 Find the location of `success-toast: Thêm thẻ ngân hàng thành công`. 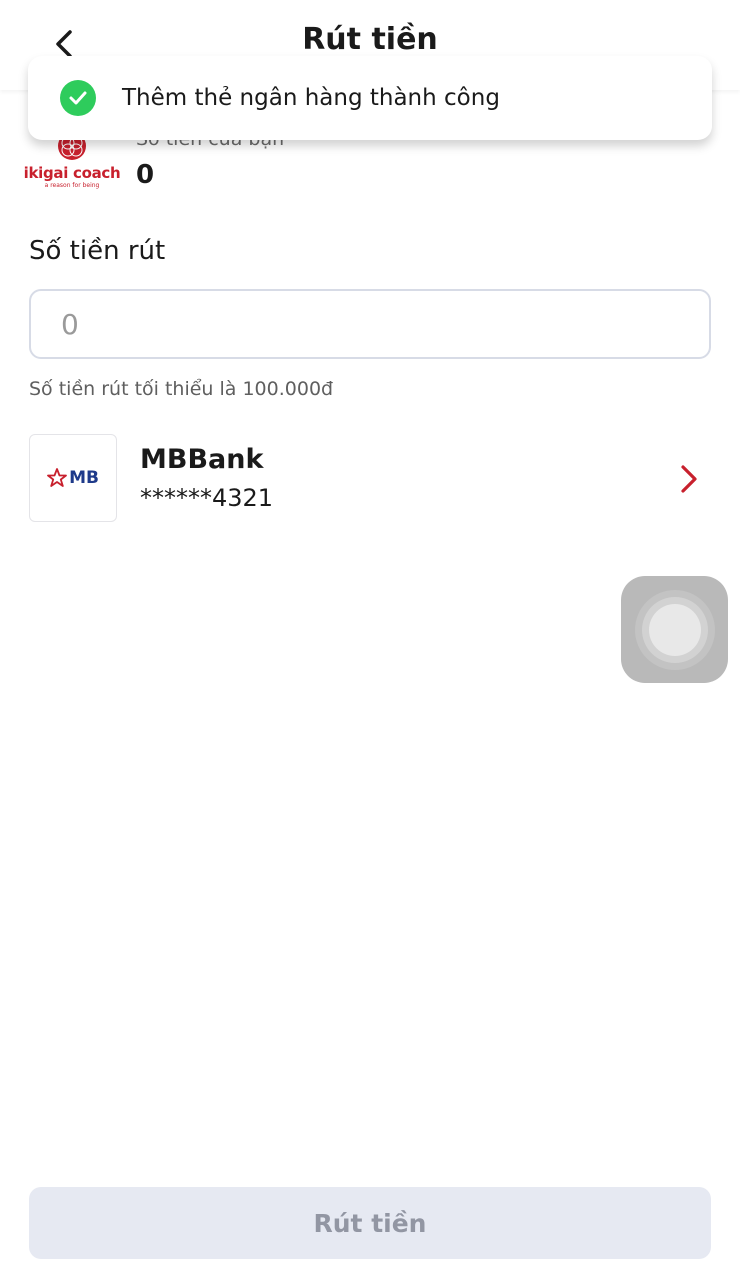

success-toast: Thêm thẻ ngân hàng thành công is located at coordinates (370, 98).